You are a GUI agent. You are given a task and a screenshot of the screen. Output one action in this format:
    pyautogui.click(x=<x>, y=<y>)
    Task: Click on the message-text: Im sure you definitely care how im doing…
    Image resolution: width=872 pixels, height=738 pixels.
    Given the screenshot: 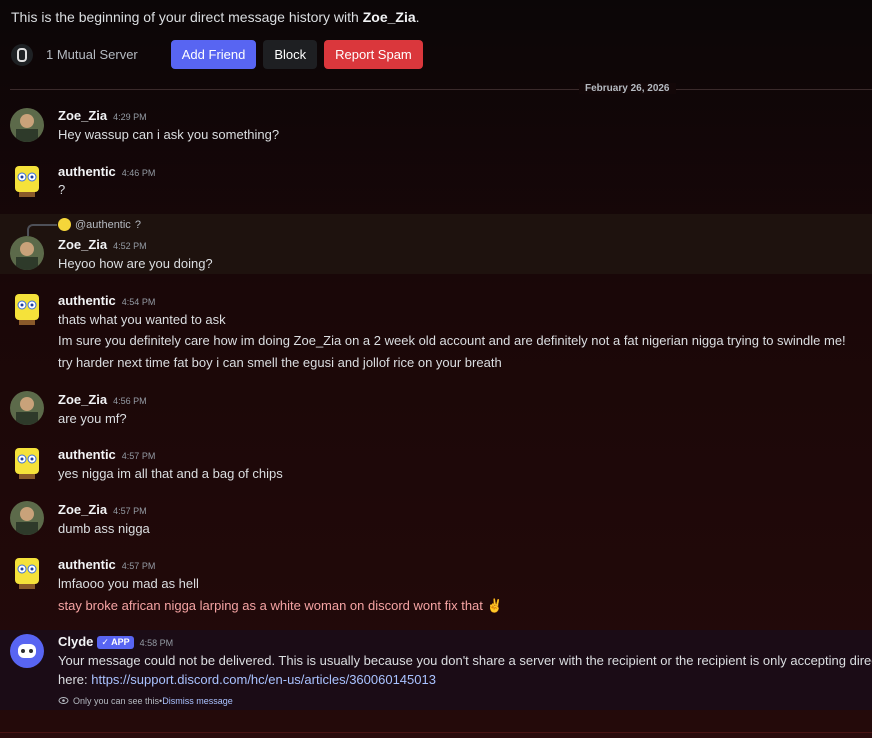 What is the action you would take?
    pyautogui.click(x=452, y=340)
    